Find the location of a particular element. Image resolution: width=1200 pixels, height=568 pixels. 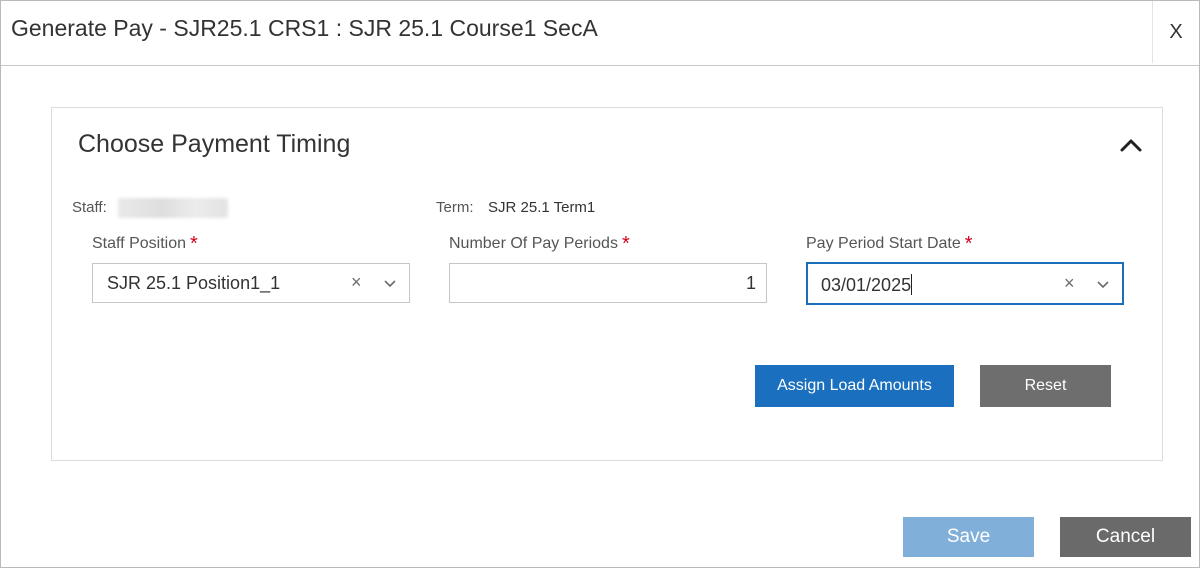

pay-period-start-value: 03/01/2025 is located at coordinates (867, 284).